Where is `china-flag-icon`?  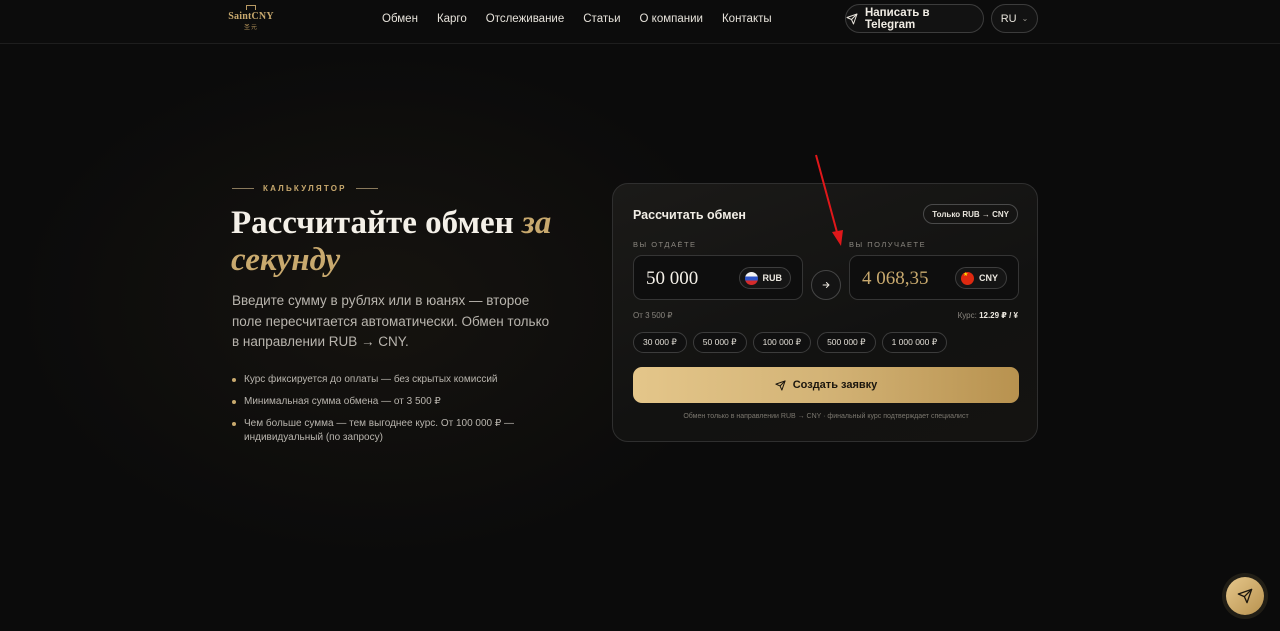
china-flag-icon is located at coordinates (967, 278).